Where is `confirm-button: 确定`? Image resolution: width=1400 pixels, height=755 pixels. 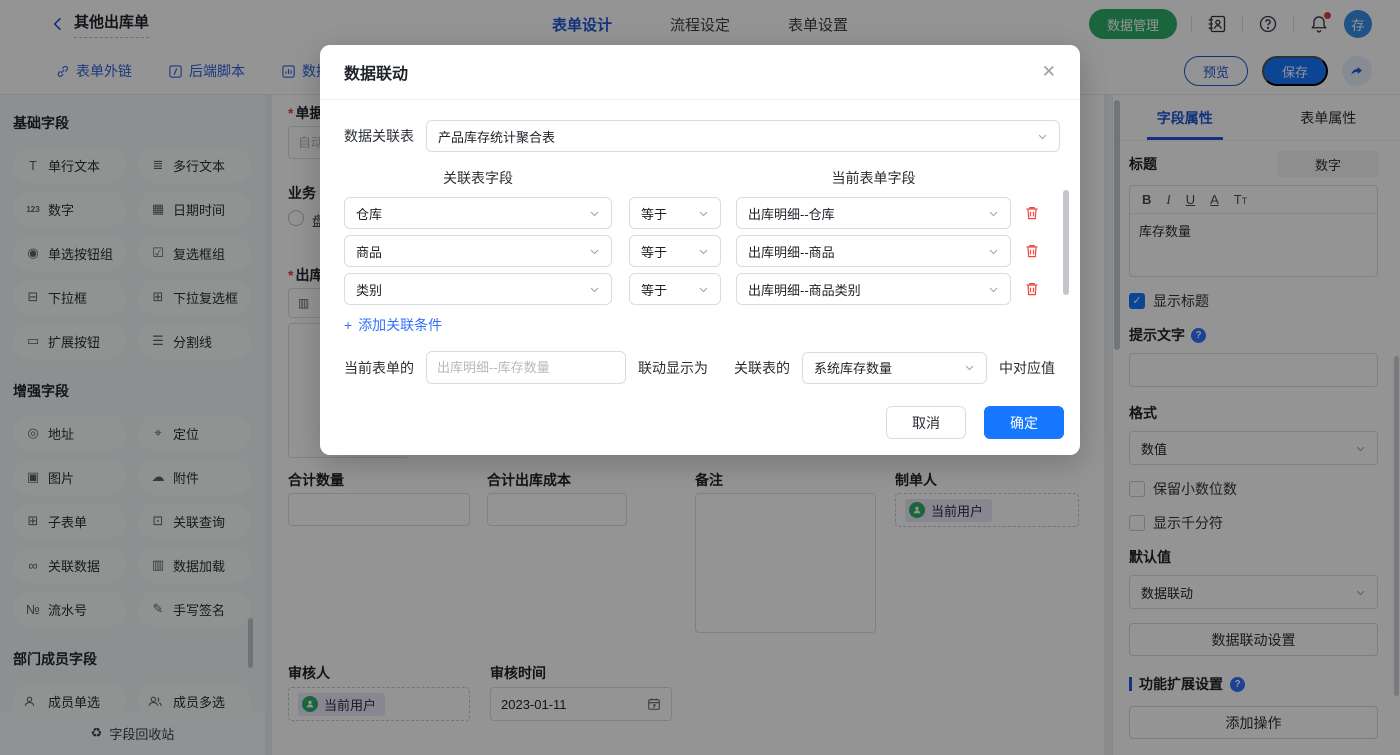 confirm-button: 确定 is located at coordinates (1024, 422).